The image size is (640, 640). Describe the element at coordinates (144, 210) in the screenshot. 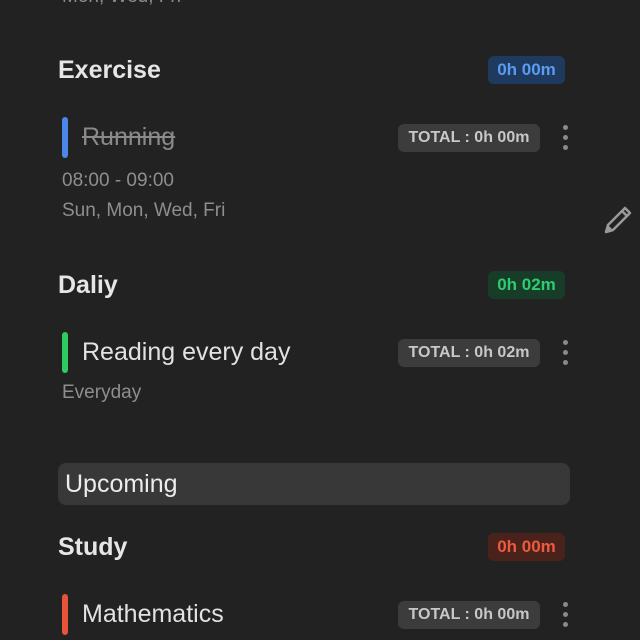

I see `task-days-running: Sun, Mon, Wed, Fri` at that location.